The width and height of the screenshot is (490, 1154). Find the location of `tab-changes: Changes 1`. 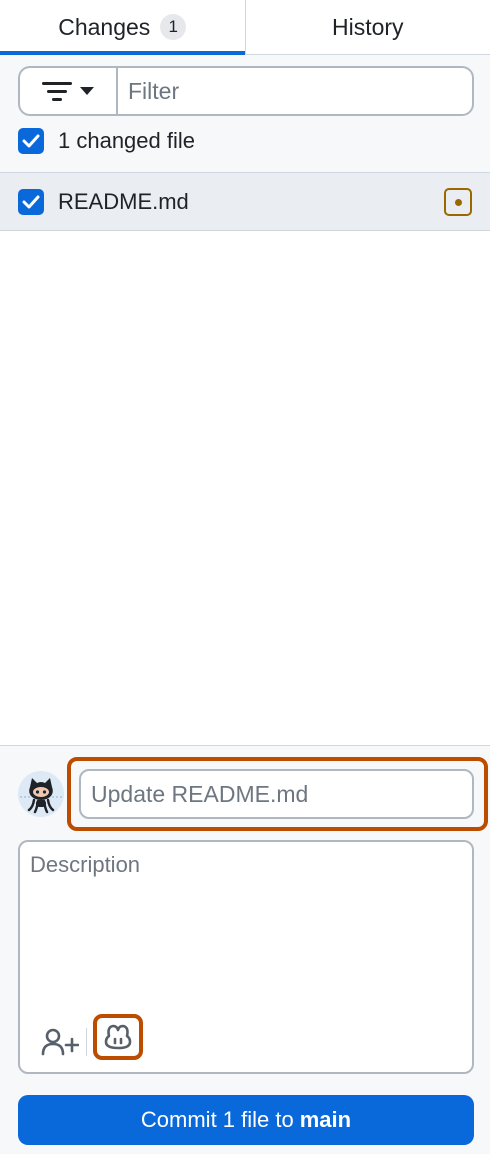

tab-changes: Changes 1 is located at coordinates (123, 27).